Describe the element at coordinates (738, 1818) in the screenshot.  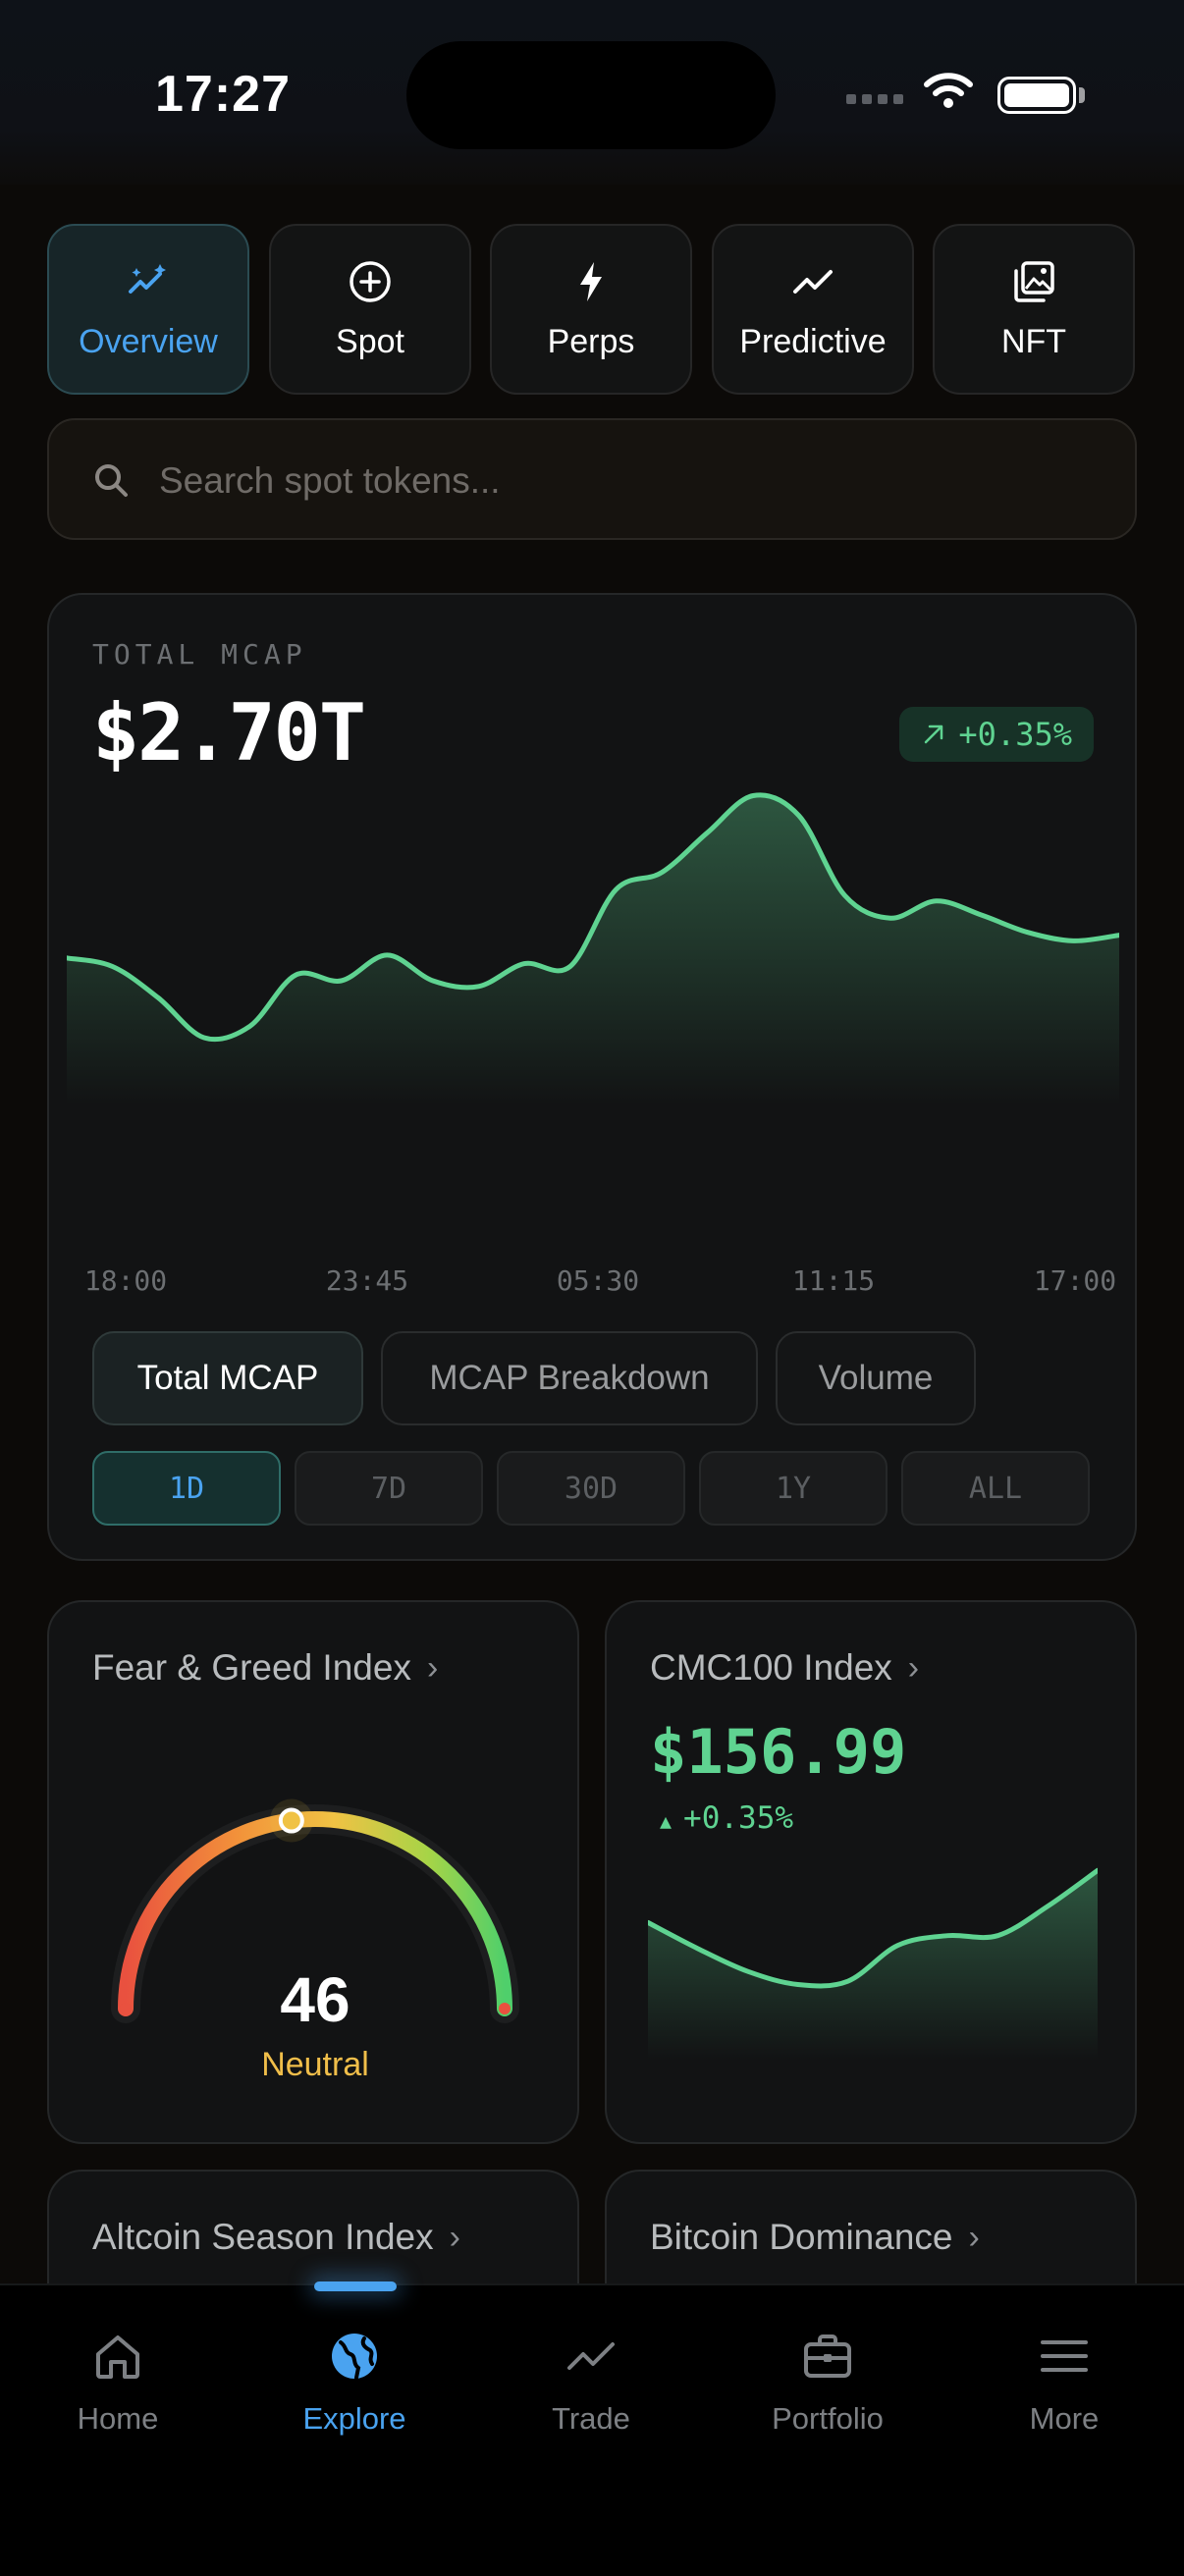
I see `cmc100-change-value: +0.35%` at that location.